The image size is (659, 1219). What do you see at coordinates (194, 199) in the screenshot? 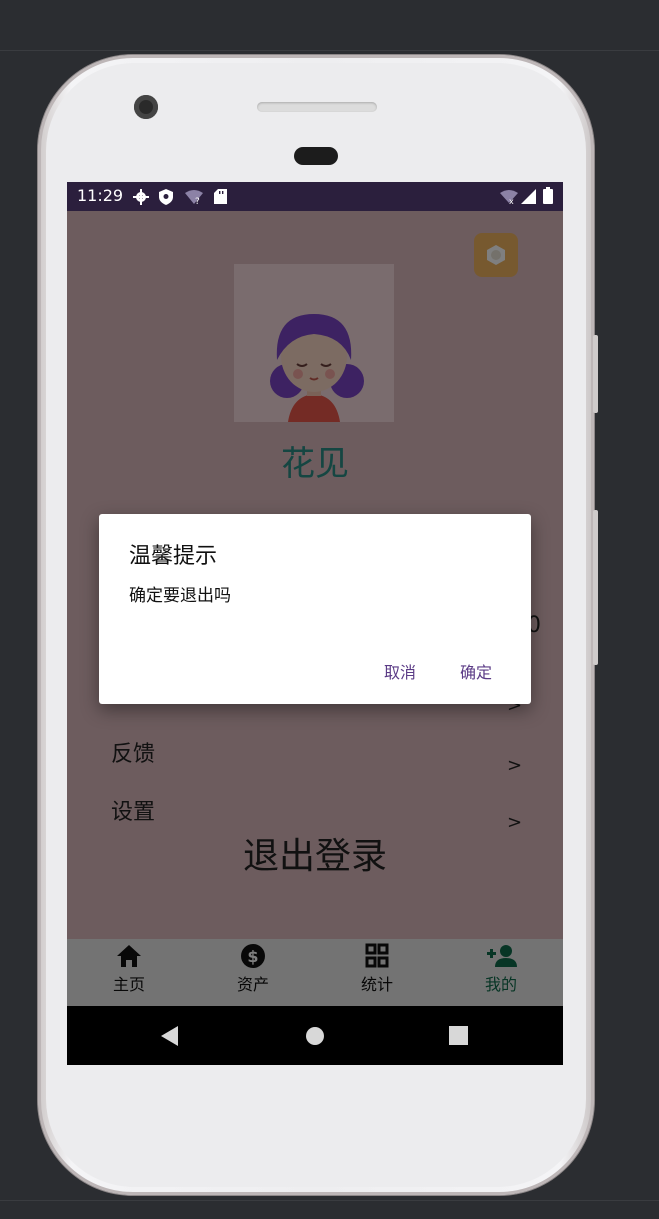
I see `wifi-question-icon: ?` at bounding box center [194, 199].